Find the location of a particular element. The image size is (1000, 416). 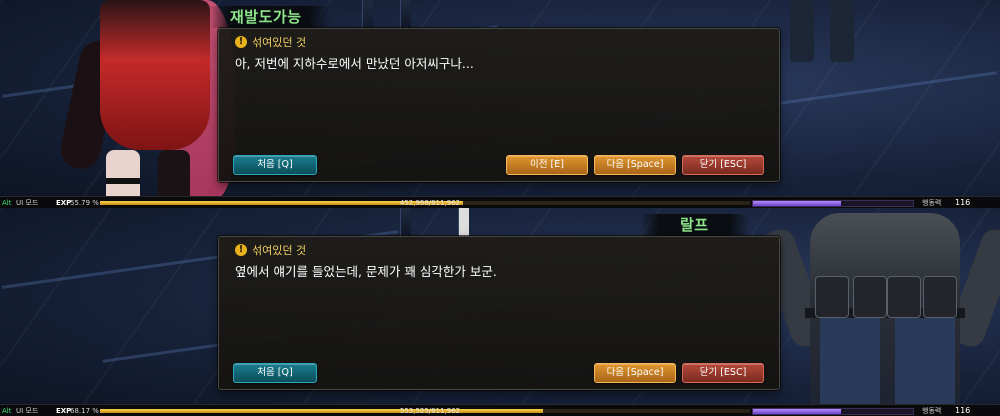

previous-button: 이전 [E] is located at coordinates (547, 165).